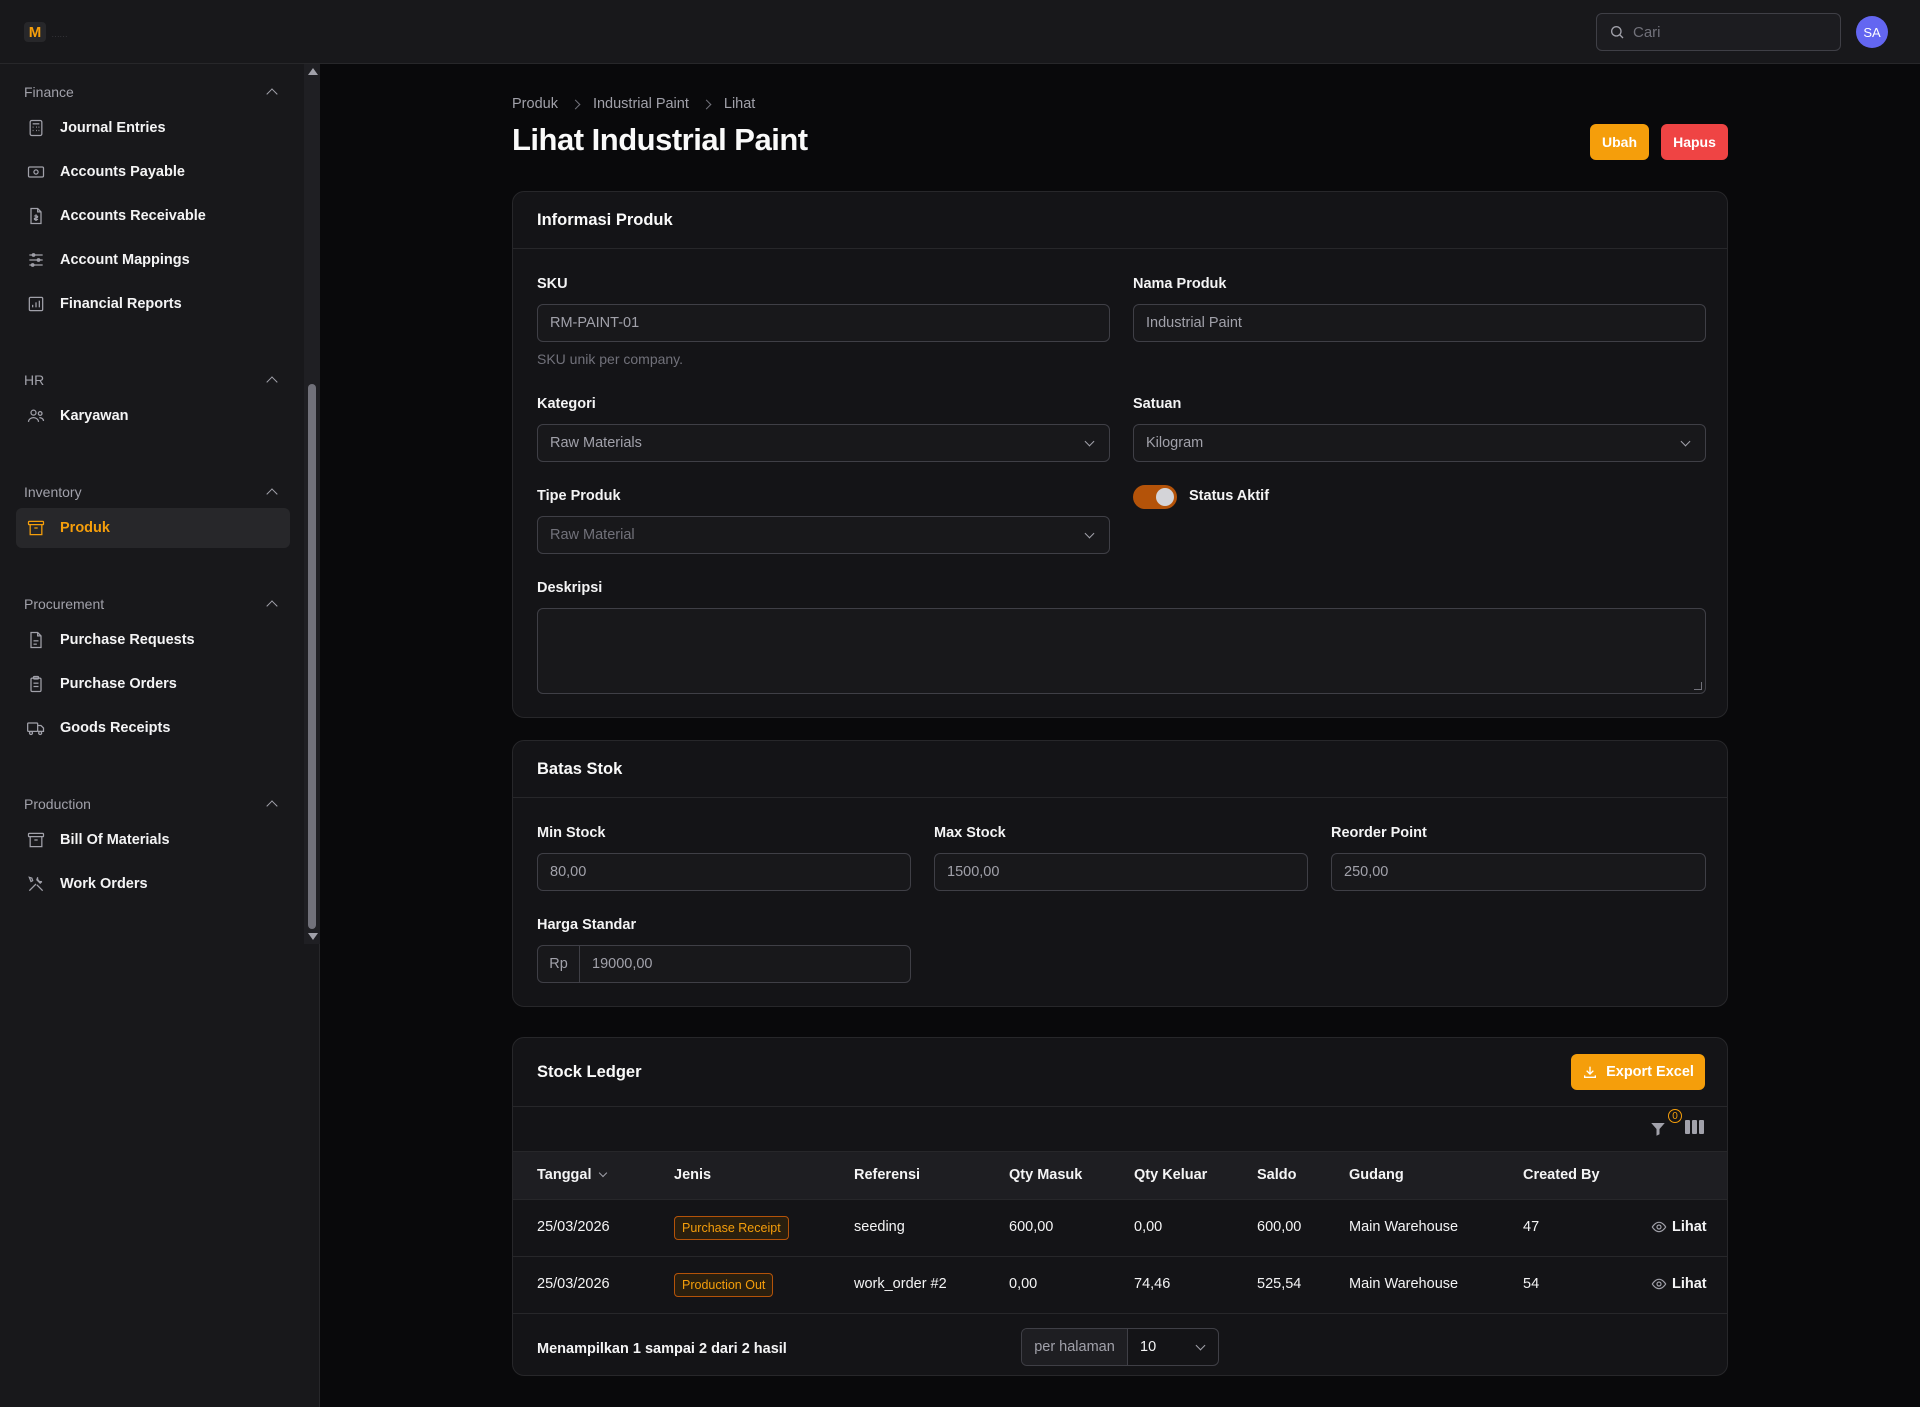  Describe the element at coordinates (1229, 496) in the screenshot. I see `status-label: Status Aktif` at that location.